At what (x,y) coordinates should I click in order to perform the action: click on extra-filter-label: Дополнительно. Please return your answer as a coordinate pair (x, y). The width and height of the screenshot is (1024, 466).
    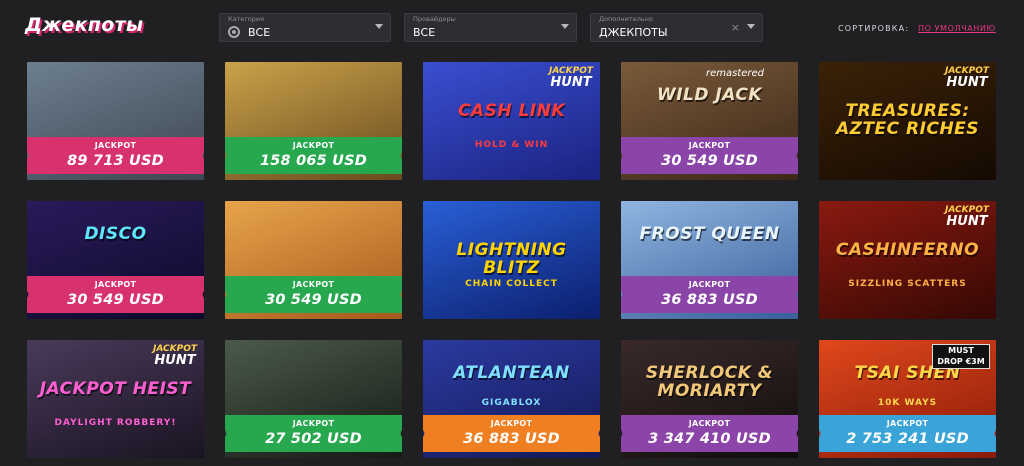
    Looking at the image, I should click on (626, 19).